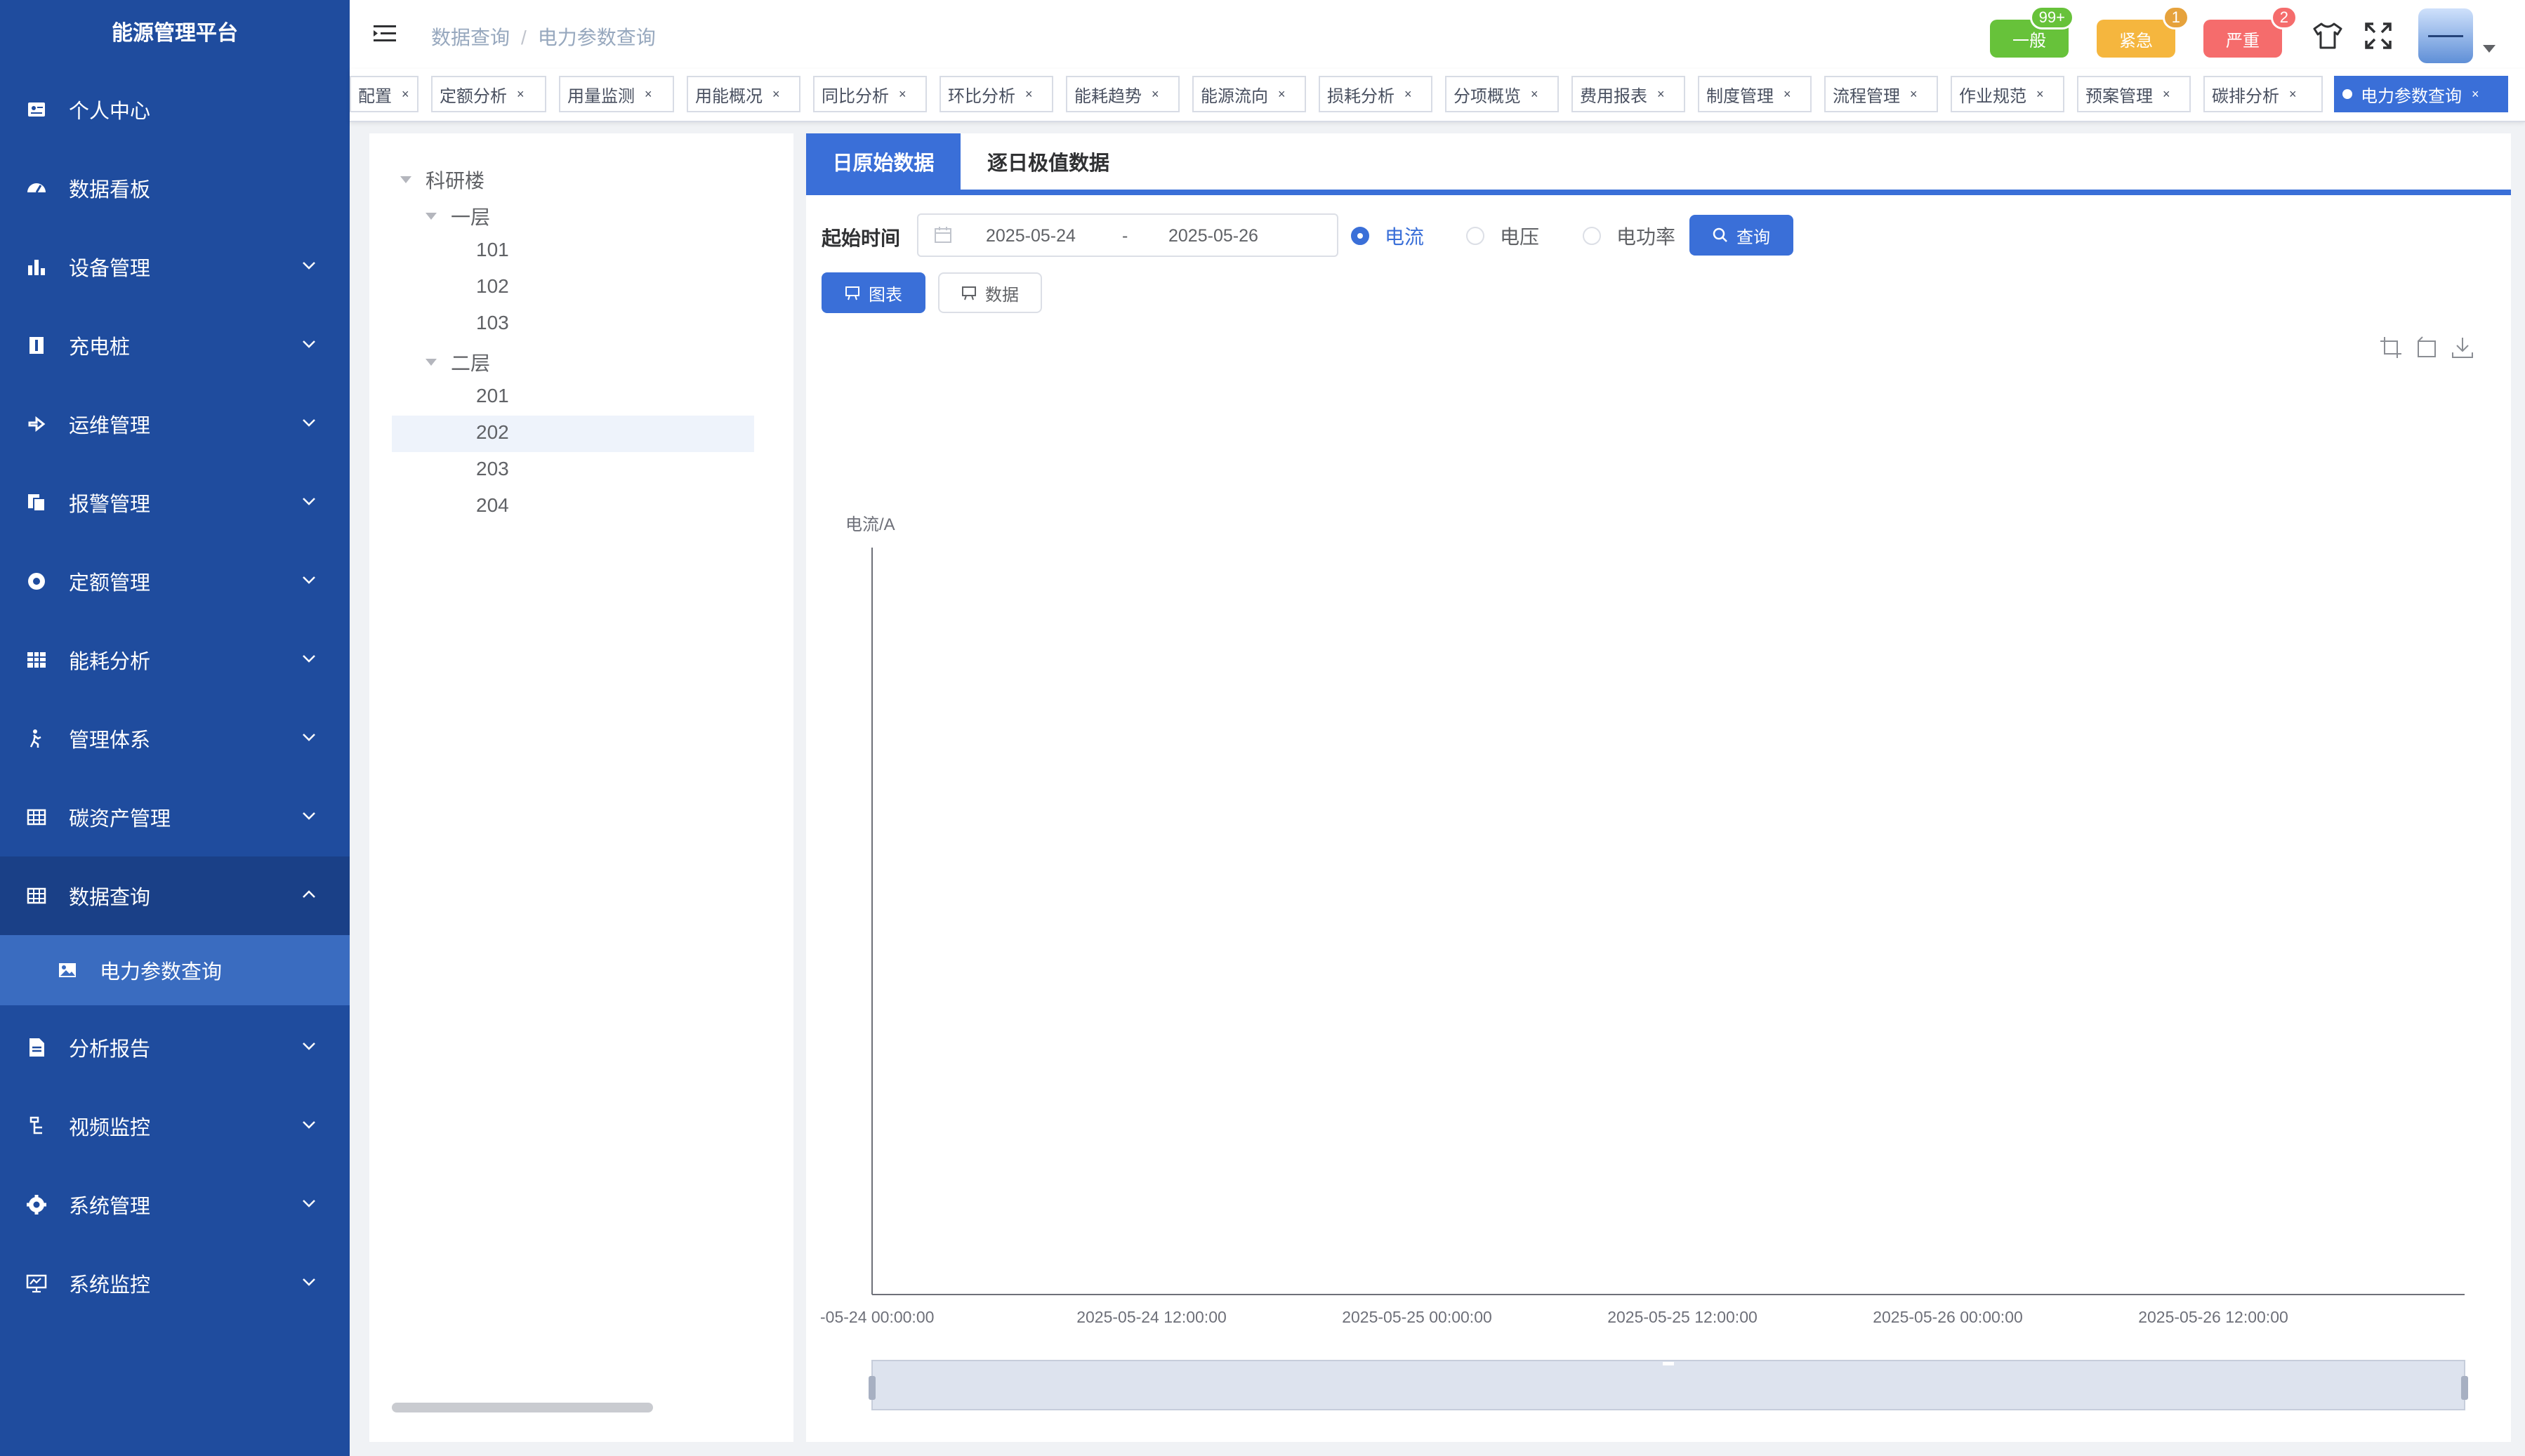  I want to click on tag: 作业规范 ×, so click(2007, 94).